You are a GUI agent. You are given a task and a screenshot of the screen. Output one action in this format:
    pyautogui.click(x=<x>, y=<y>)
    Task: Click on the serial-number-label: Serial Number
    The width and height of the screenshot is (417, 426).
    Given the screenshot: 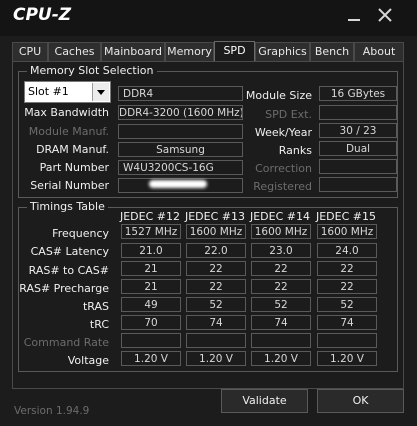 What is the action you would take?
    pyautogui.click(x=69, y=185)
    